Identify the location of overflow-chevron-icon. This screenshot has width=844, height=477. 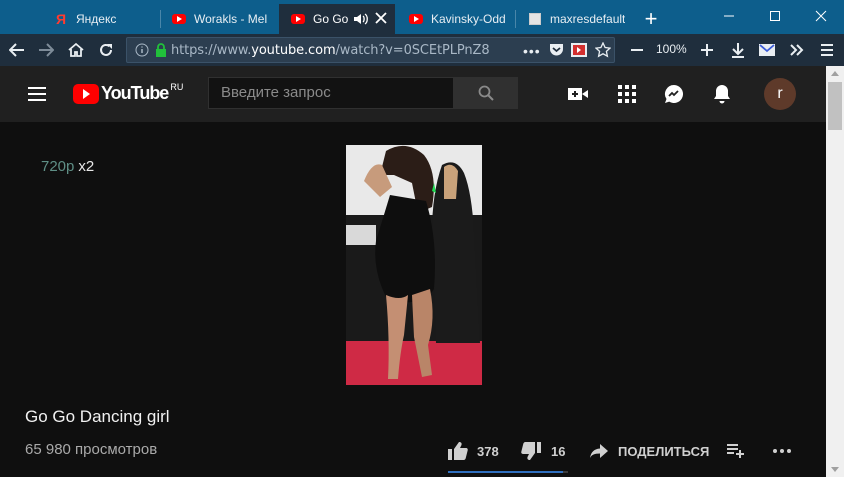
(797, 50).